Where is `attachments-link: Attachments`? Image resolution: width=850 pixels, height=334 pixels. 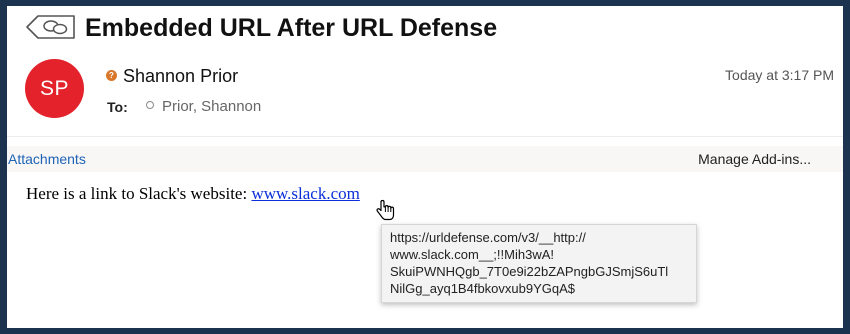 attachments-link: Attachments is located at coordinates (47, 159).